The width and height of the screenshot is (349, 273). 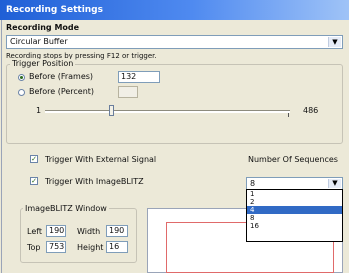 What do you see at coordinates (117, 231) in the screenshot?
I see `width-input: 190` at bounding box center [117, 231].